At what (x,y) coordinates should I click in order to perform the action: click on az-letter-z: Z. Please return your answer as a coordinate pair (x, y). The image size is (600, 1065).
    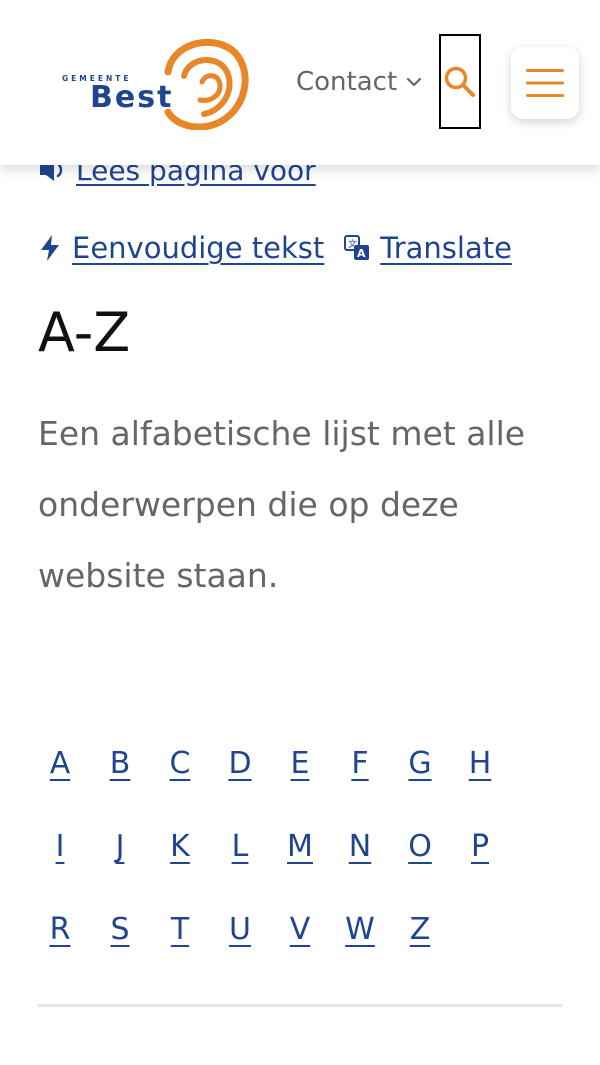
    Looking at the image, I should click on (420, 929).